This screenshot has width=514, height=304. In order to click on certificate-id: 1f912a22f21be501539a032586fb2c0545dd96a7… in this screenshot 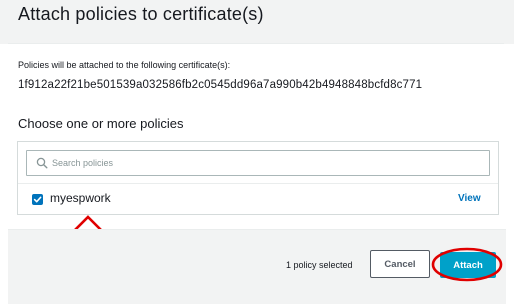, I will do `click(220, 85)`.